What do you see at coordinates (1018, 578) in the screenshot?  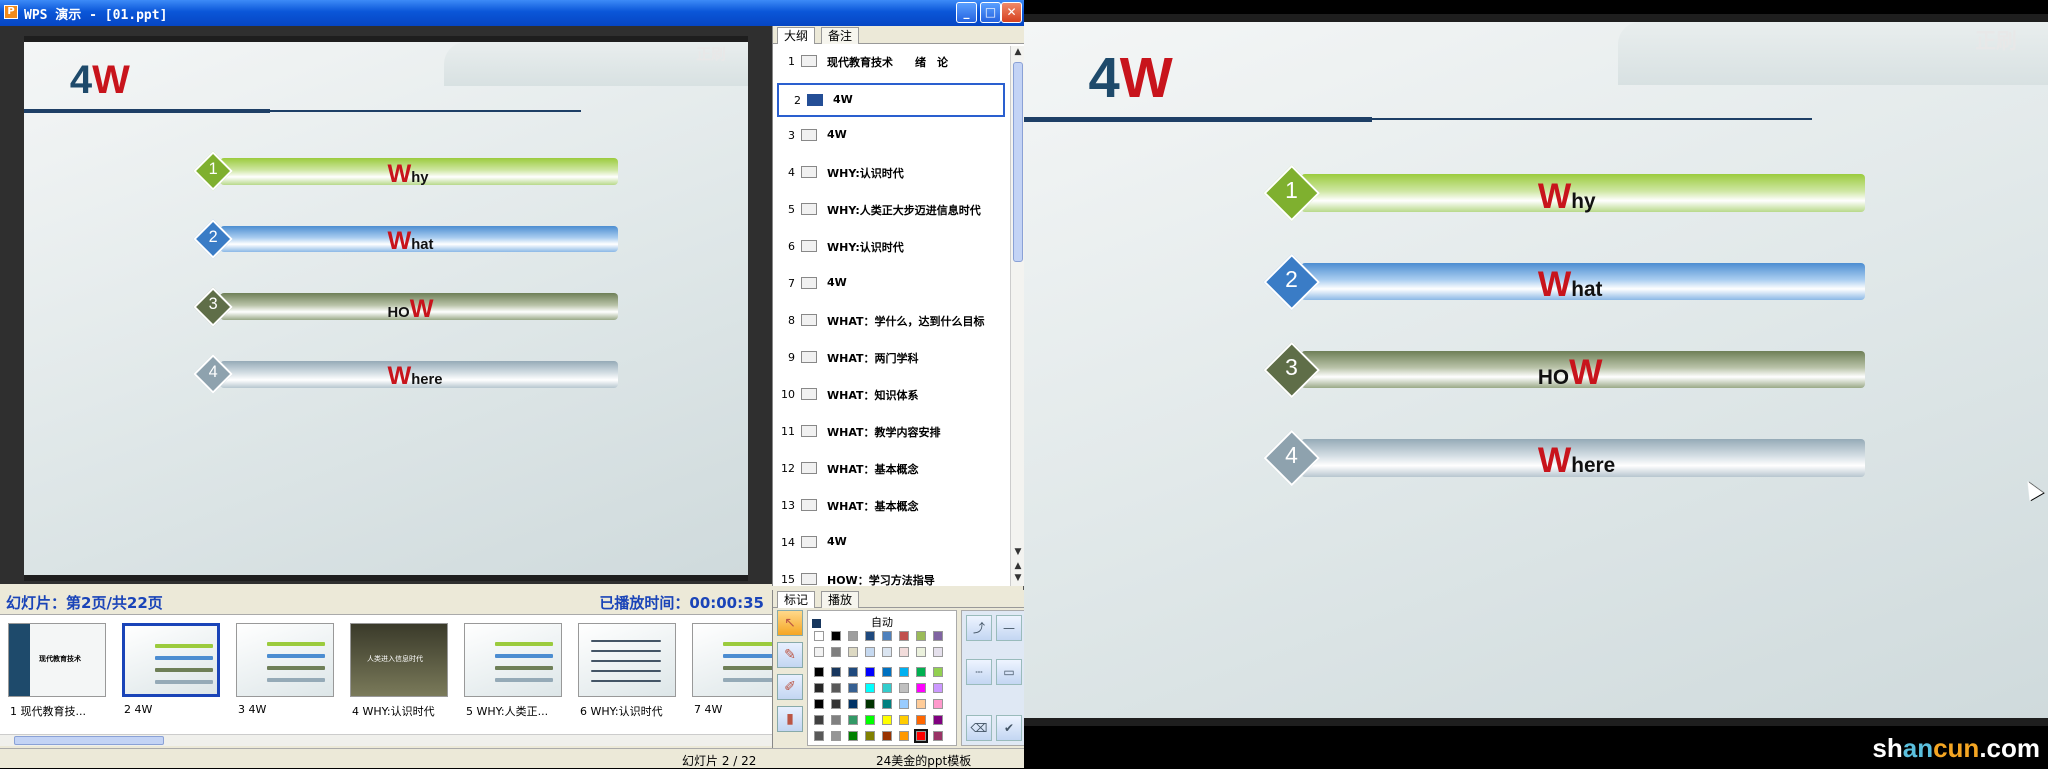 I see `next-page-icon: ▼` at bounding box center [1018, 578].